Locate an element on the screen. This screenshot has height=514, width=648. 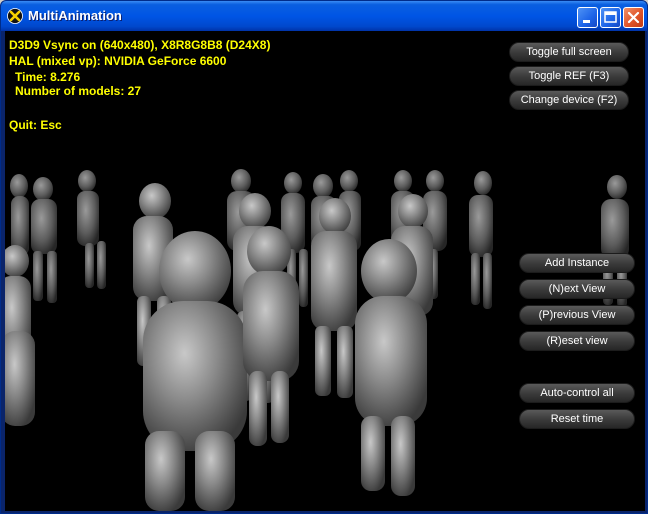
auto-control-all-button: Auto-control all is located at coordinates (577, 393).